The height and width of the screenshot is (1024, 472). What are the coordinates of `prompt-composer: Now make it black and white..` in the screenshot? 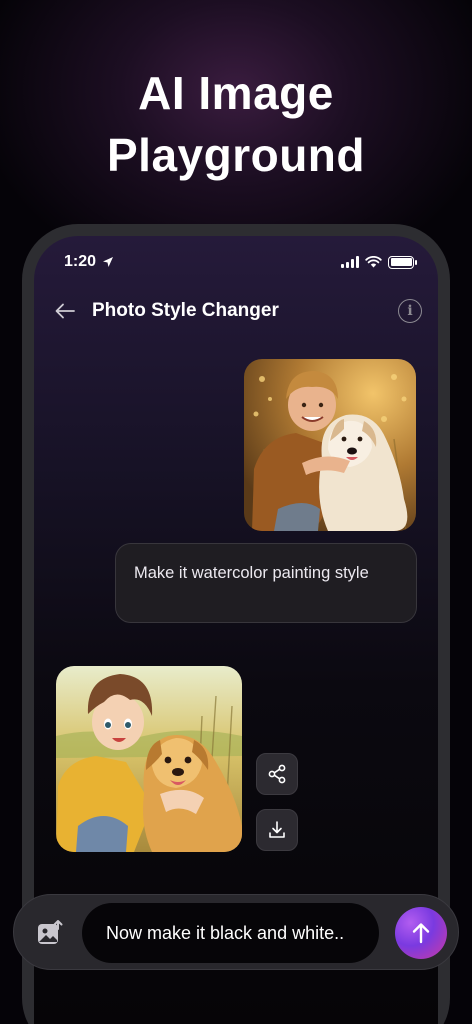 It's located at (236, 932).